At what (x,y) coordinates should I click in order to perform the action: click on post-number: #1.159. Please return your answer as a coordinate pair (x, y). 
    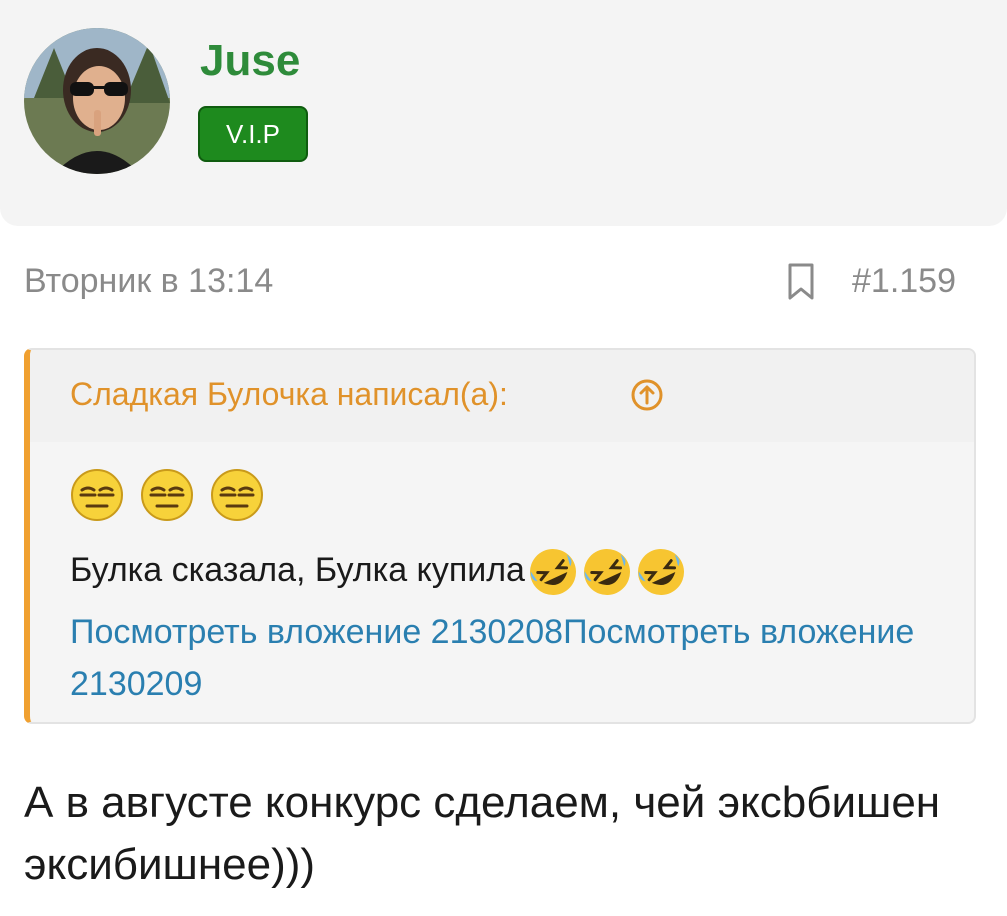
    Looking at the image, I should click on (904, 281).